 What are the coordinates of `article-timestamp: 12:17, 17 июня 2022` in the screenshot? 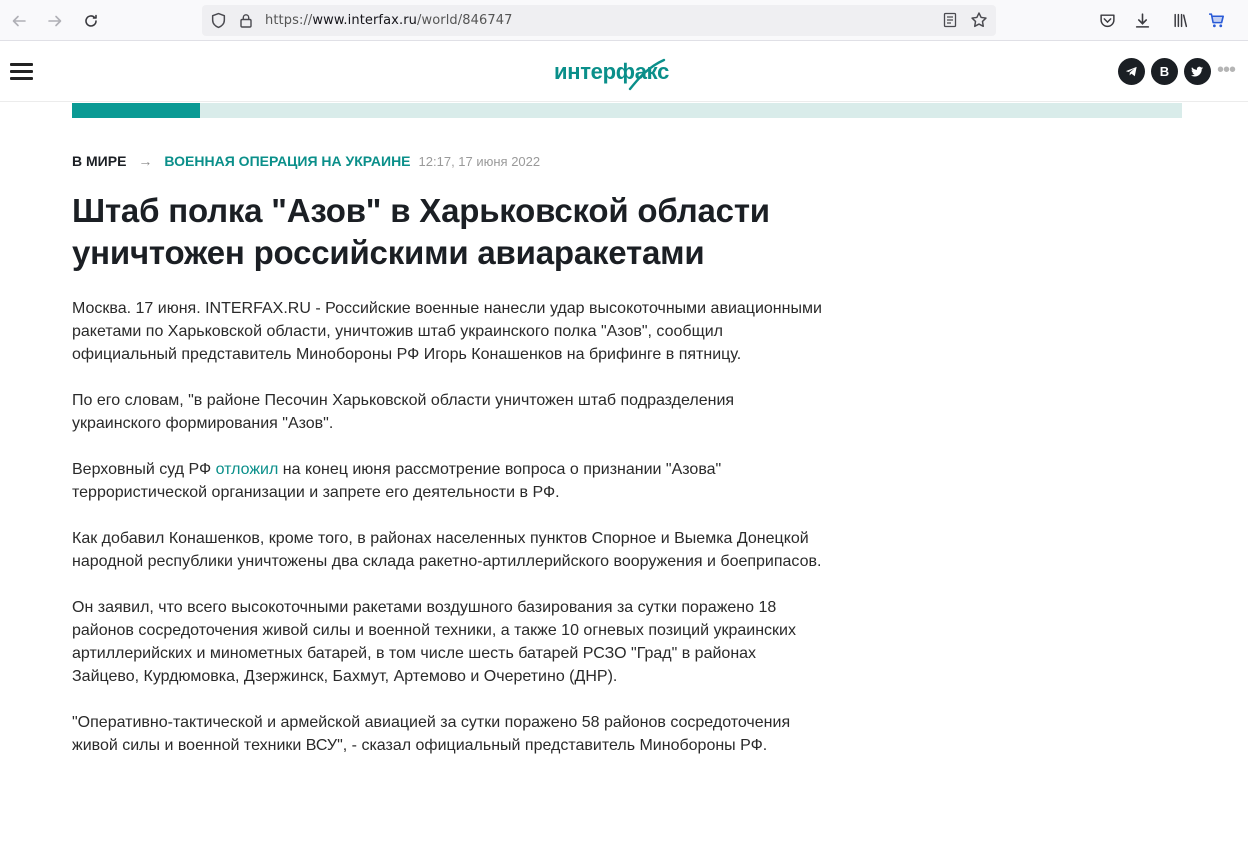 It's located at (479, 161).